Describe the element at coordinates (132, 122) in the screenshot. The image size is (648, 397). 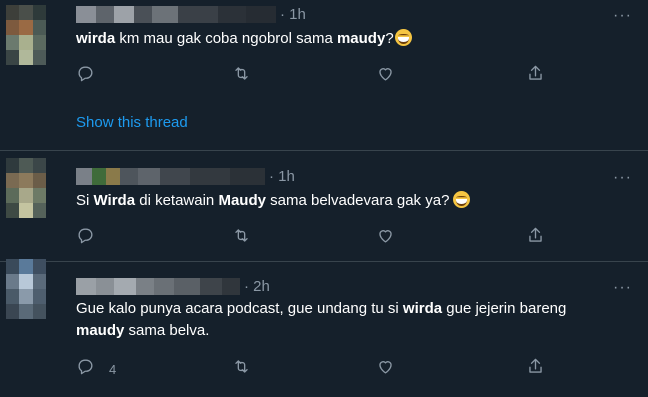
I see `show-thread-link: Show this thread` at that location.